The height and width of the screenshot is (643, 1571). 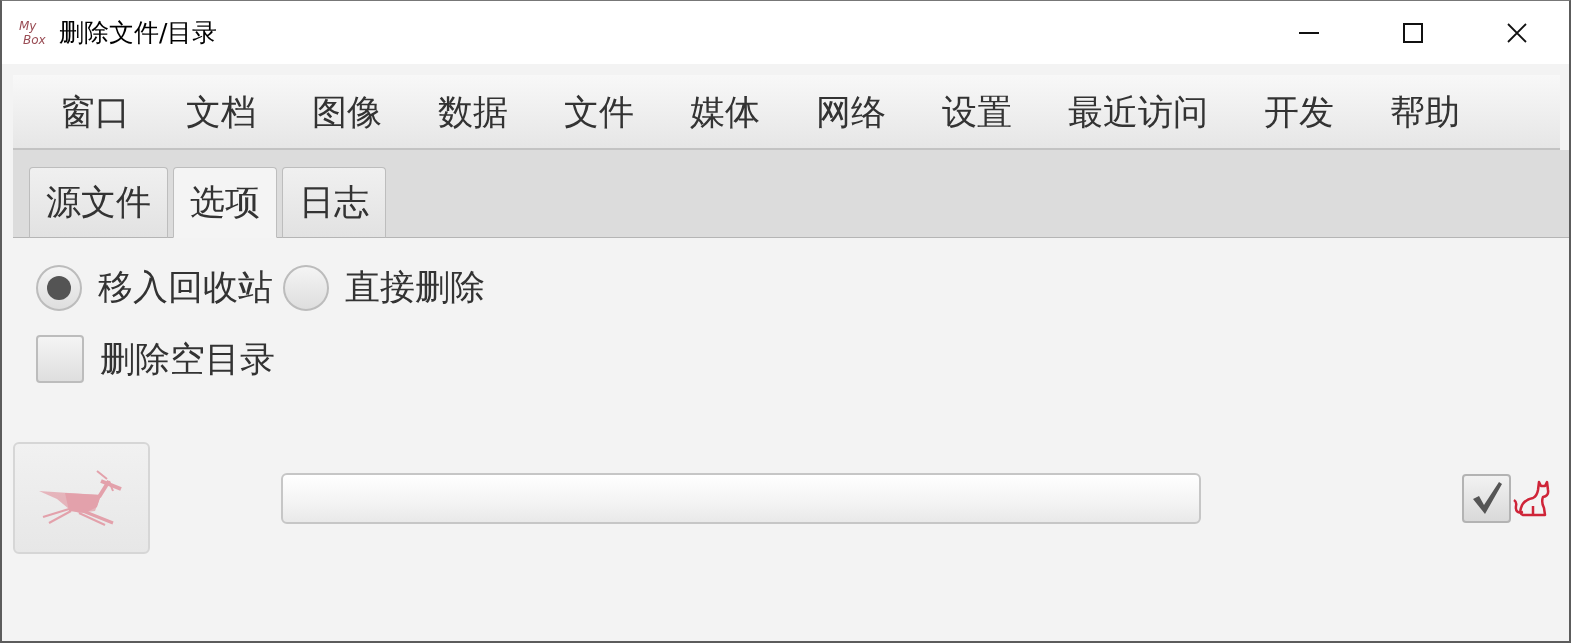 What do you see at coordinates (1309, 32) in the screenshot?
I see `minimize-icon` at bounding box center [1309, 32].